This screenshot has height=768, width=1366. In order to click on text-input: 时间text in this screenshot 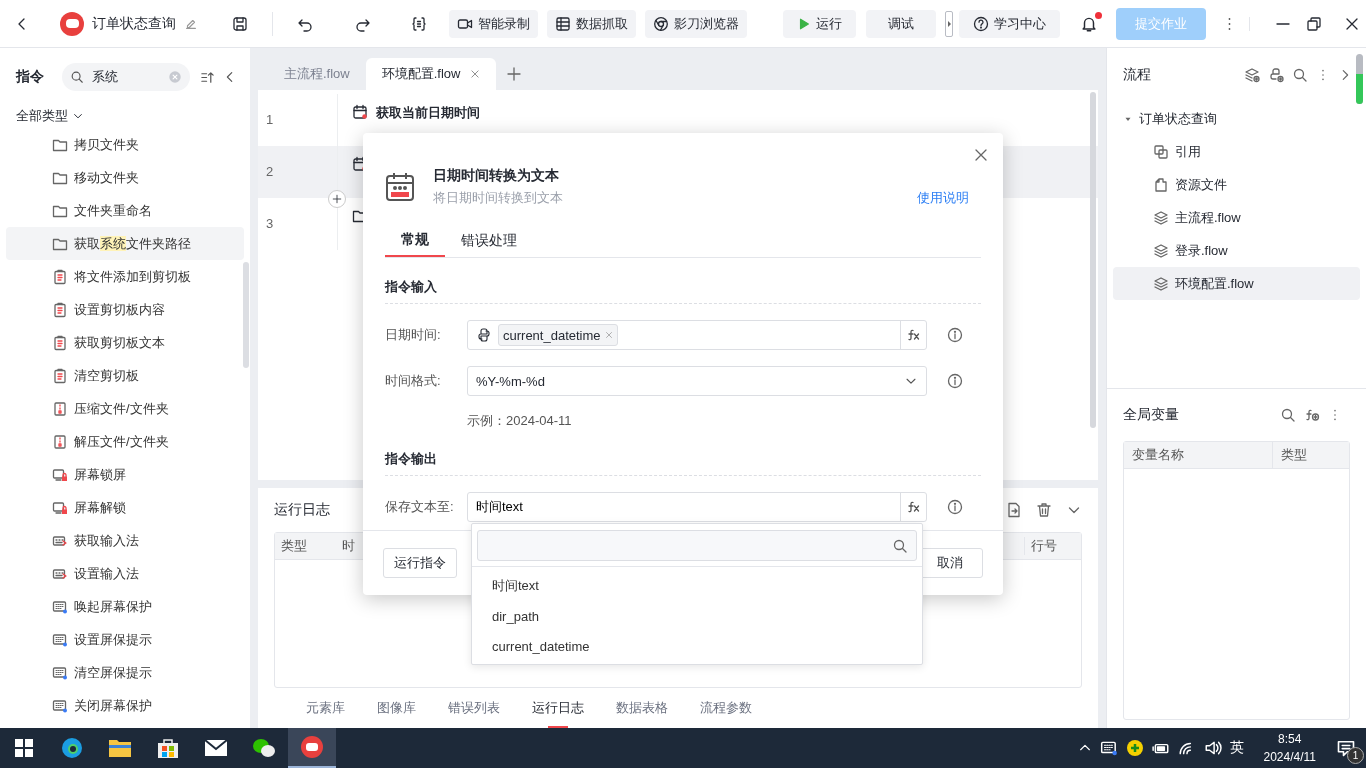, I will do `click(684, 507)`.